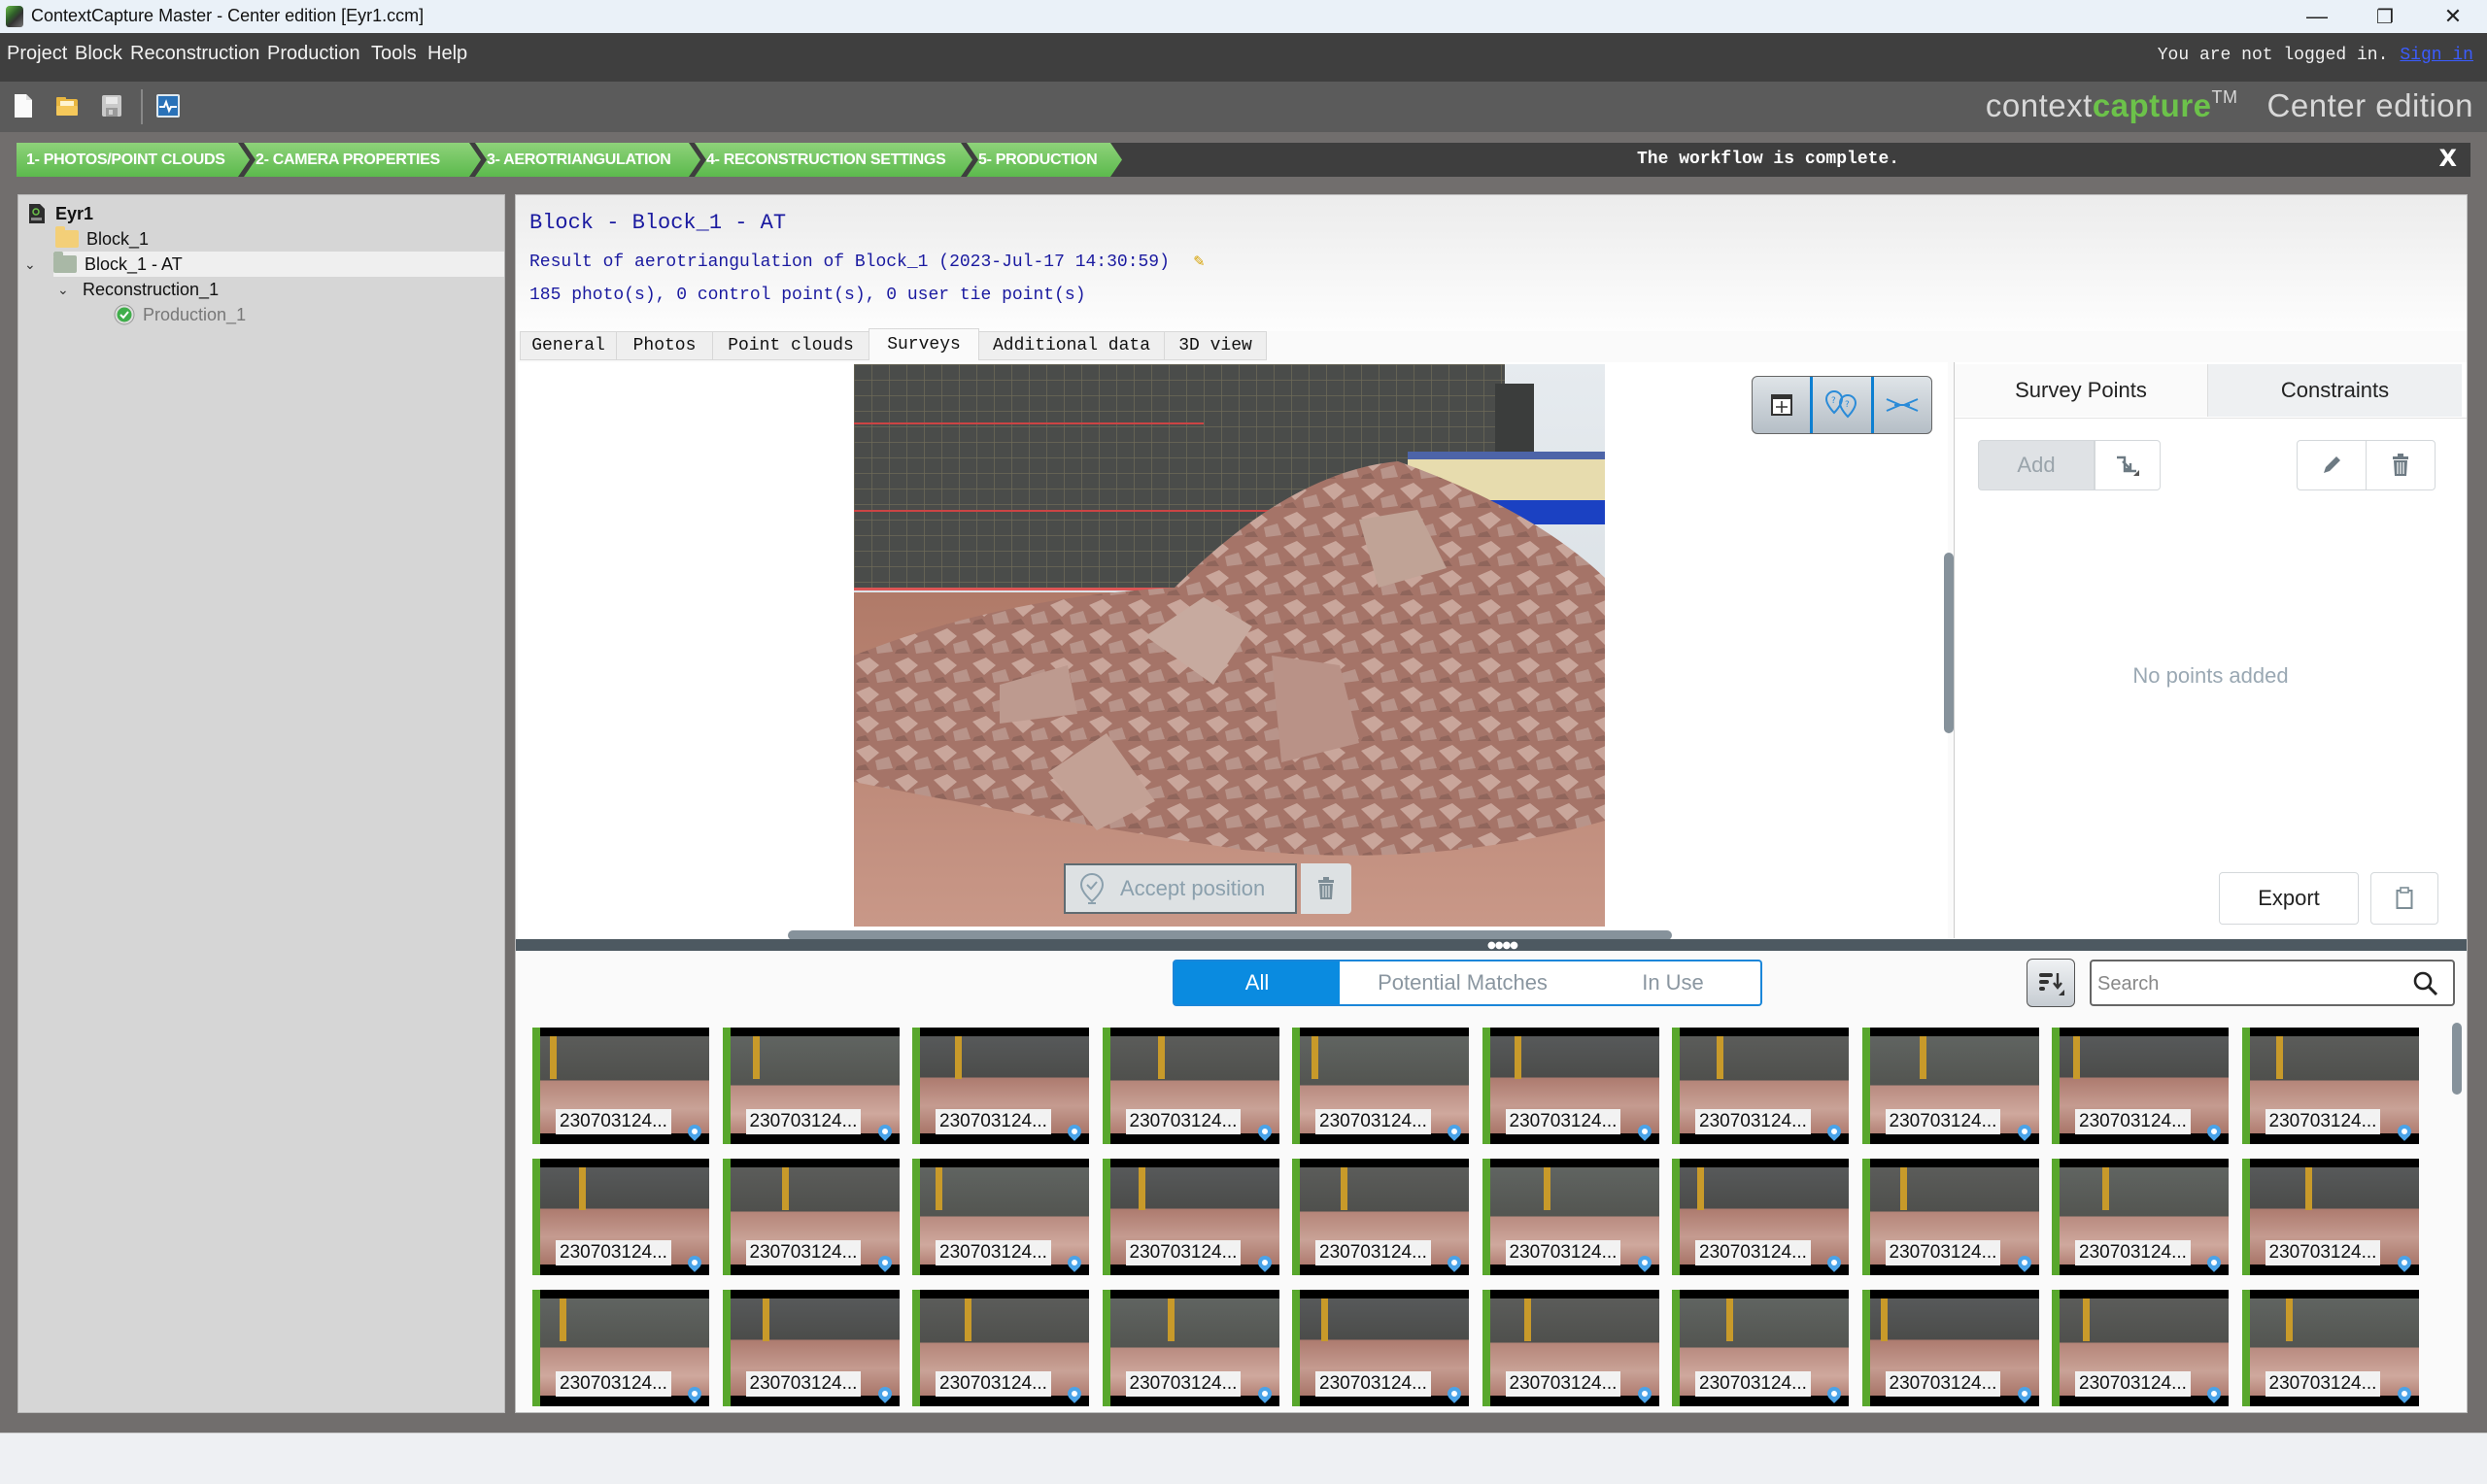 Image resolution: width=2487 pixels, height=1484 pixels. What do you see at coordinates (2453, 16) in the screenshot?
I see `close-button: ✕` at bounding box center [2453, 16].